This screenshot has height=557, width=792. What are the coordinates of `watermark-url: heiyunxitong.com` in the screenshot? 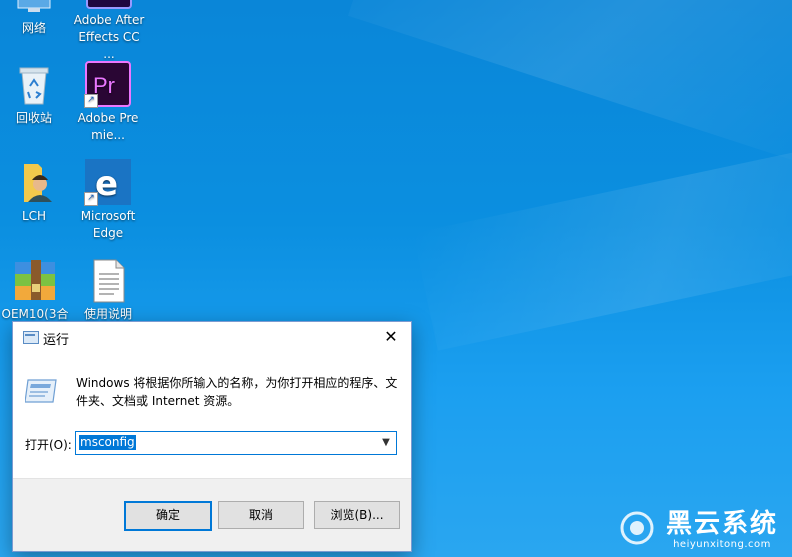 It's located at (722, 544).